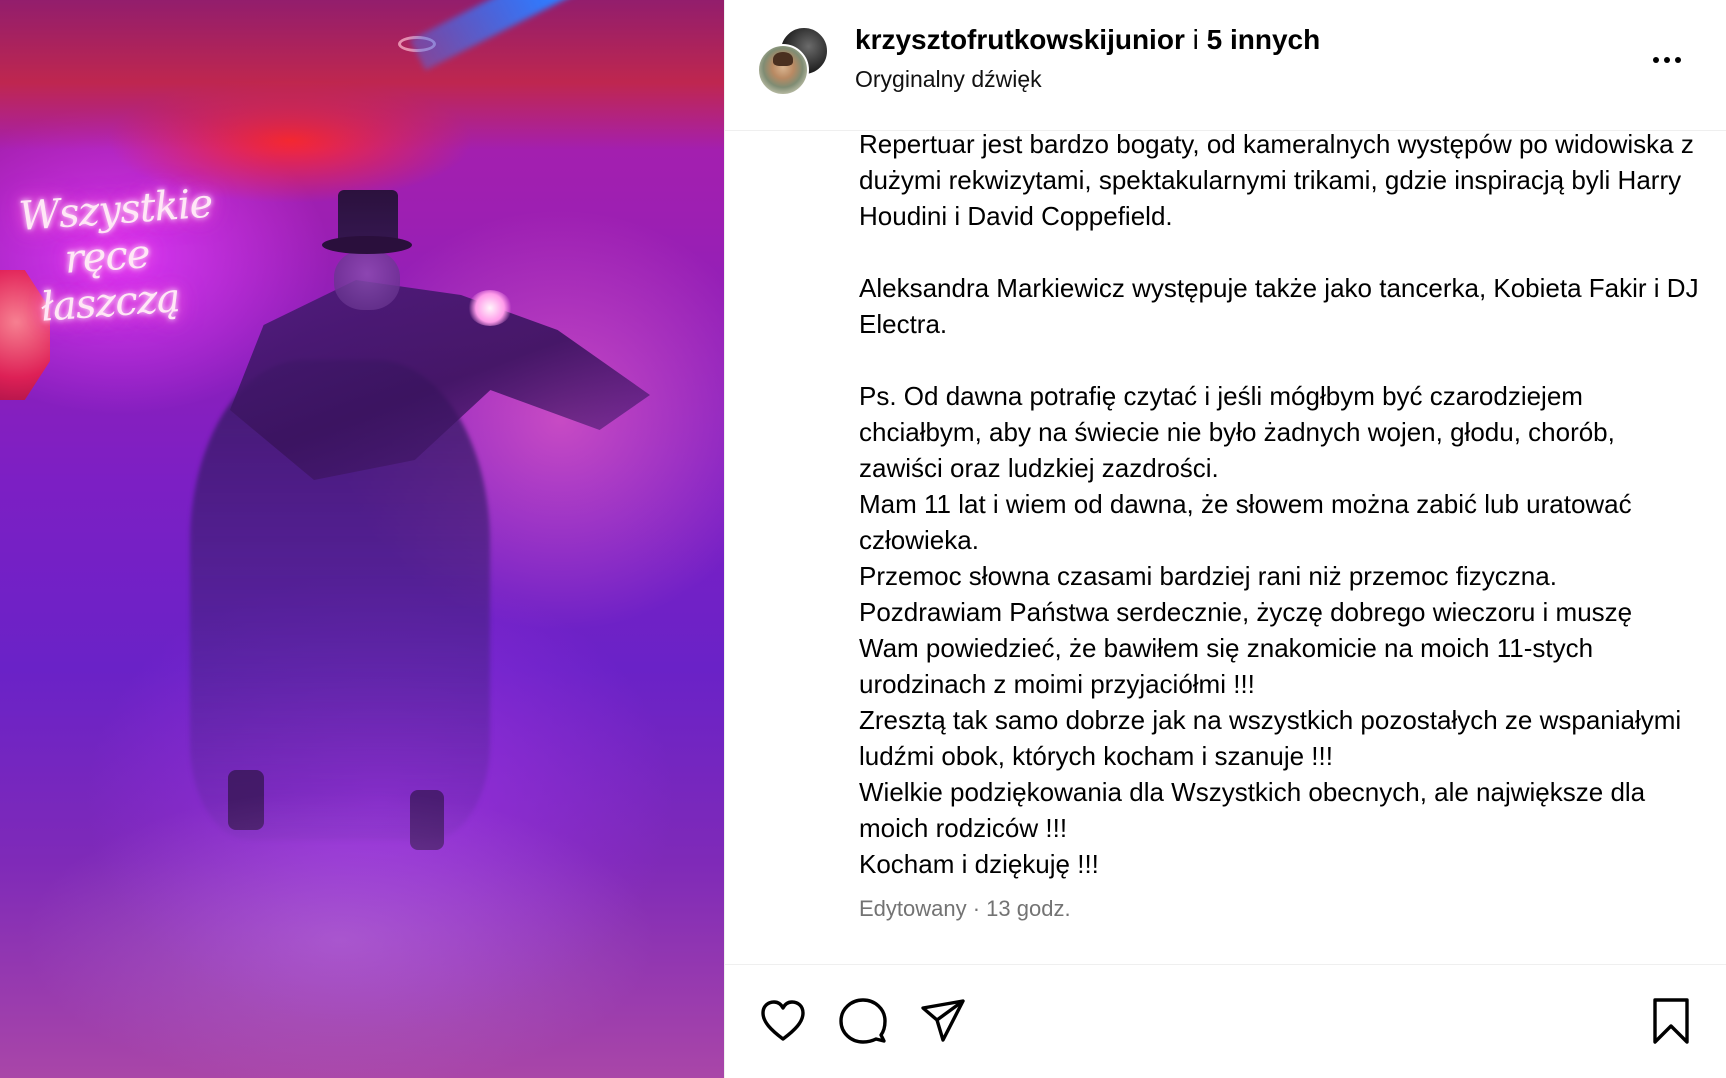 This screenshot has width=1726, height=1078. Describe the element at coordinates (1671, 1021) in the screenshot. I see `bookmark-icon` at that location.